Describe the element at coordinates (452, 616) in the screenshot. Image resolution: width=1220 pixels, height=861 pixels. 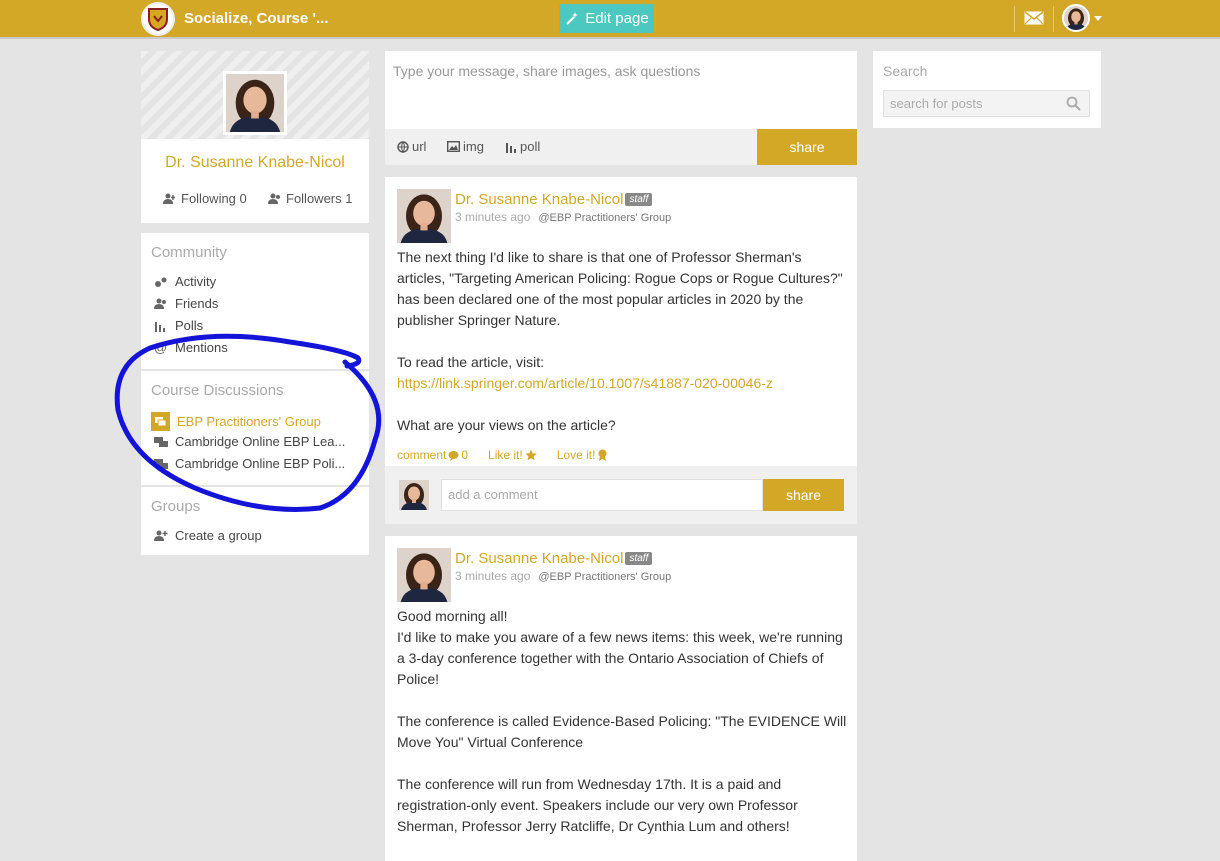
I see `post-paragraph: Good morning all!` at that location.